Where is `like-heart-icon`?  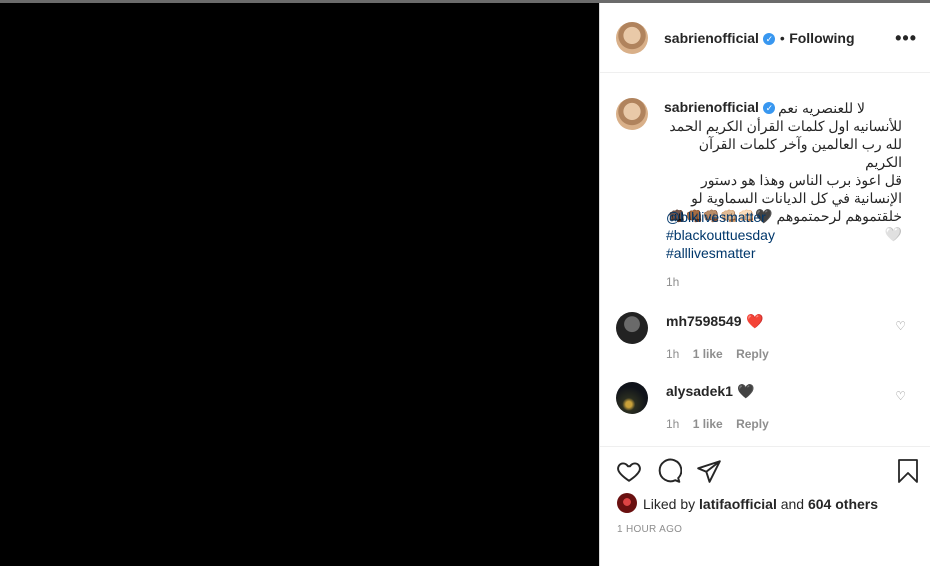 like-heart-icon is located at coordinates (629, 471).